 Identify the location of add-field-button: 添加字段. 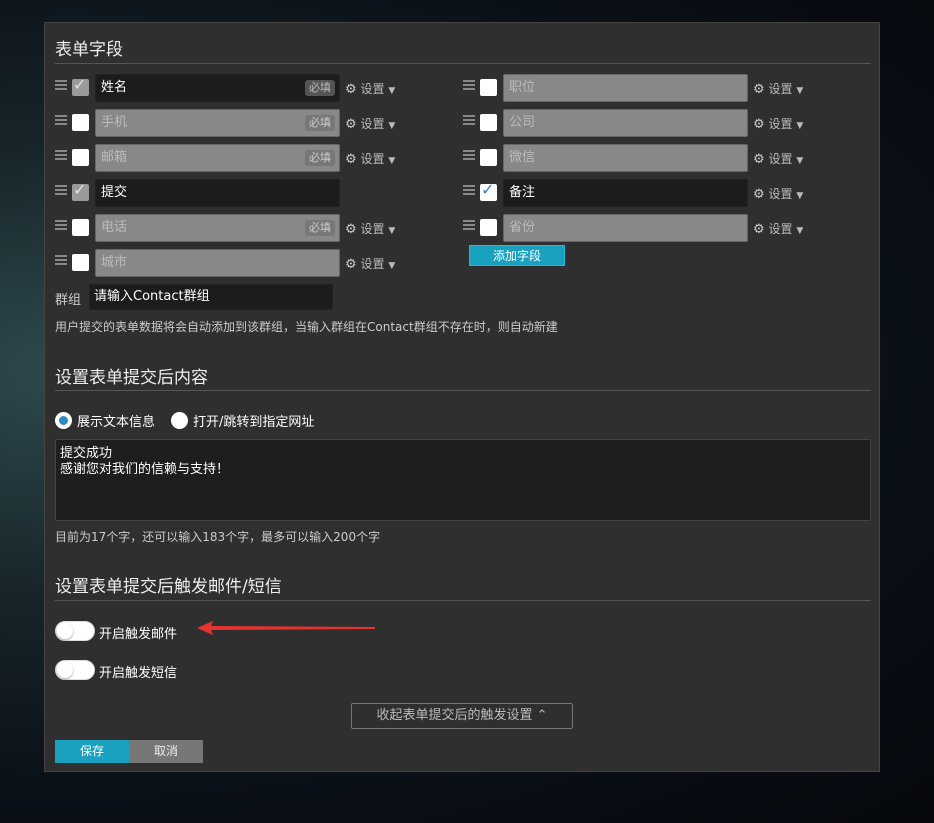
(517, 255).